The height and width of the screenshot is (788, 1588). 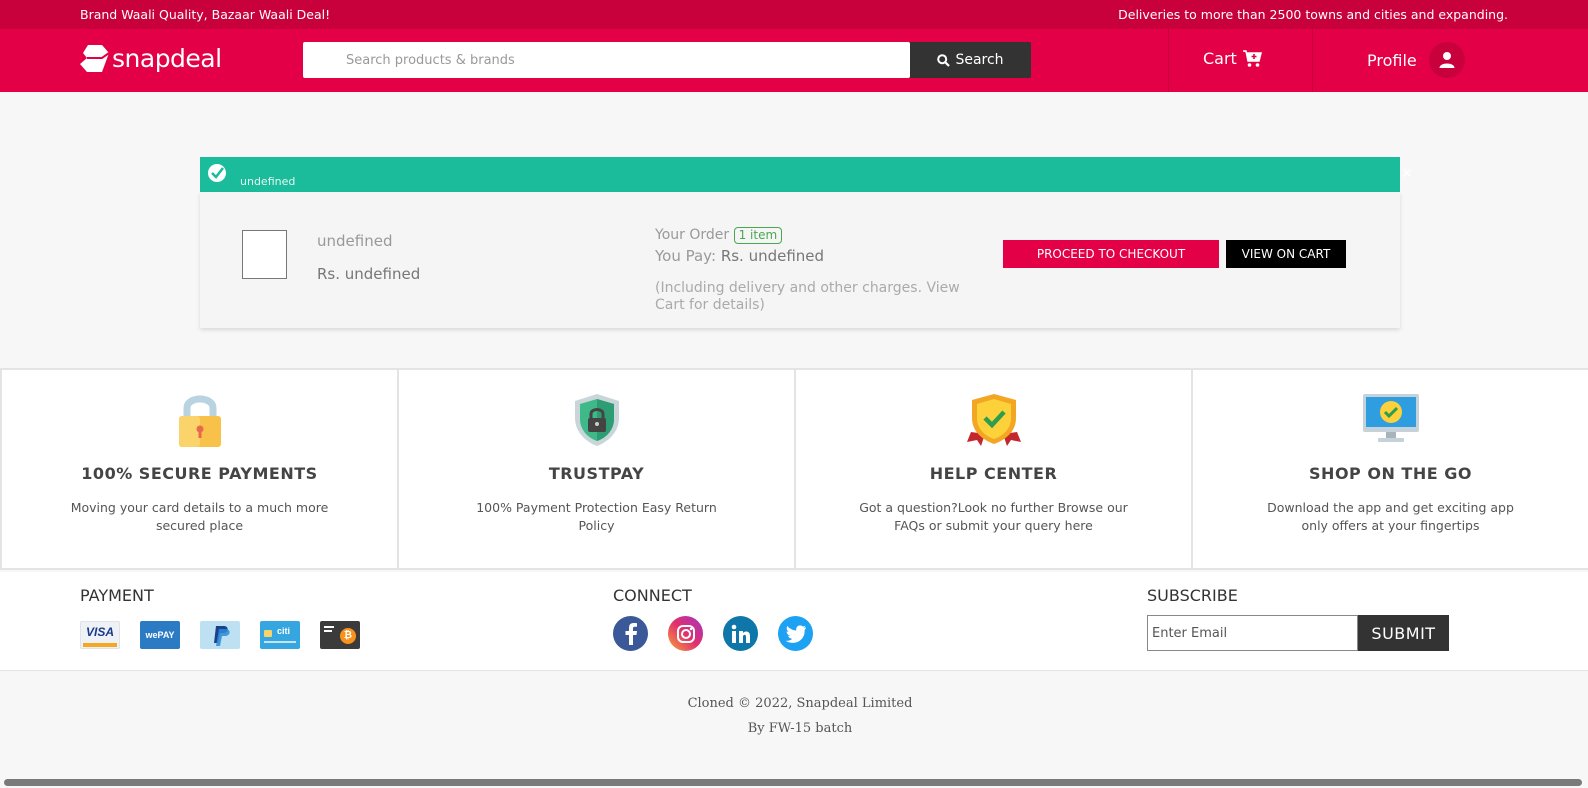 I want to click on visa-icon: VISA, so click(x=100, y=635).